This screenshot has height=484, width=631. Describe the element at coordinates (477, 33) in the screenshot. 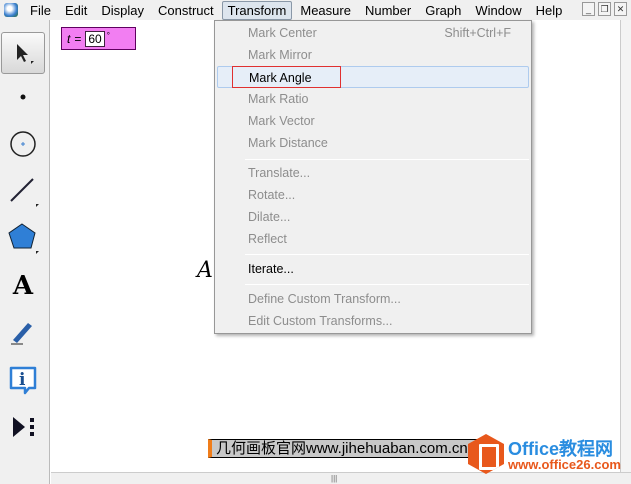

I see `shortcut-label: Shift+Ctrl+F` at that location.